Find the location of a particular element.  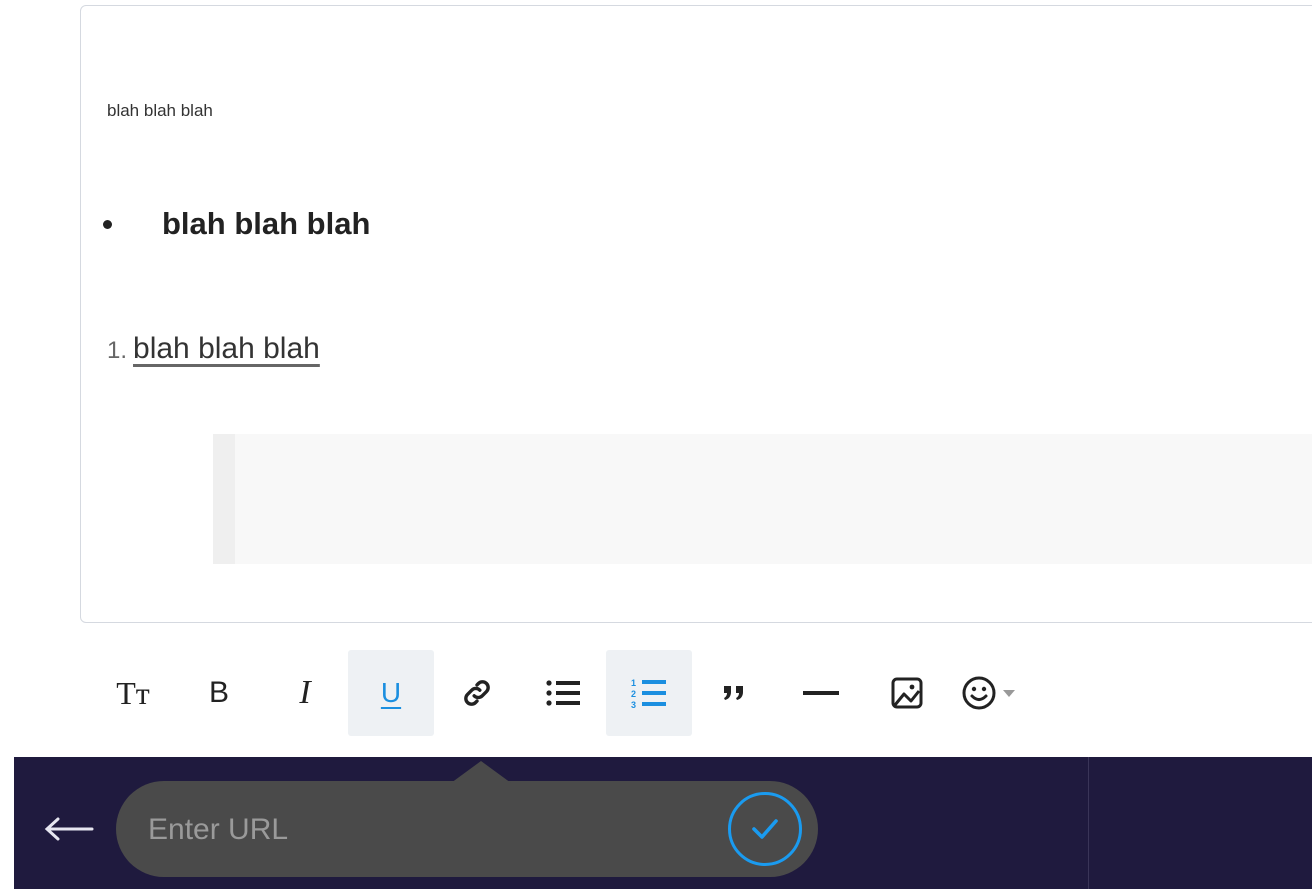

numbered-marker: 1. is located at coordinates (117, 350).